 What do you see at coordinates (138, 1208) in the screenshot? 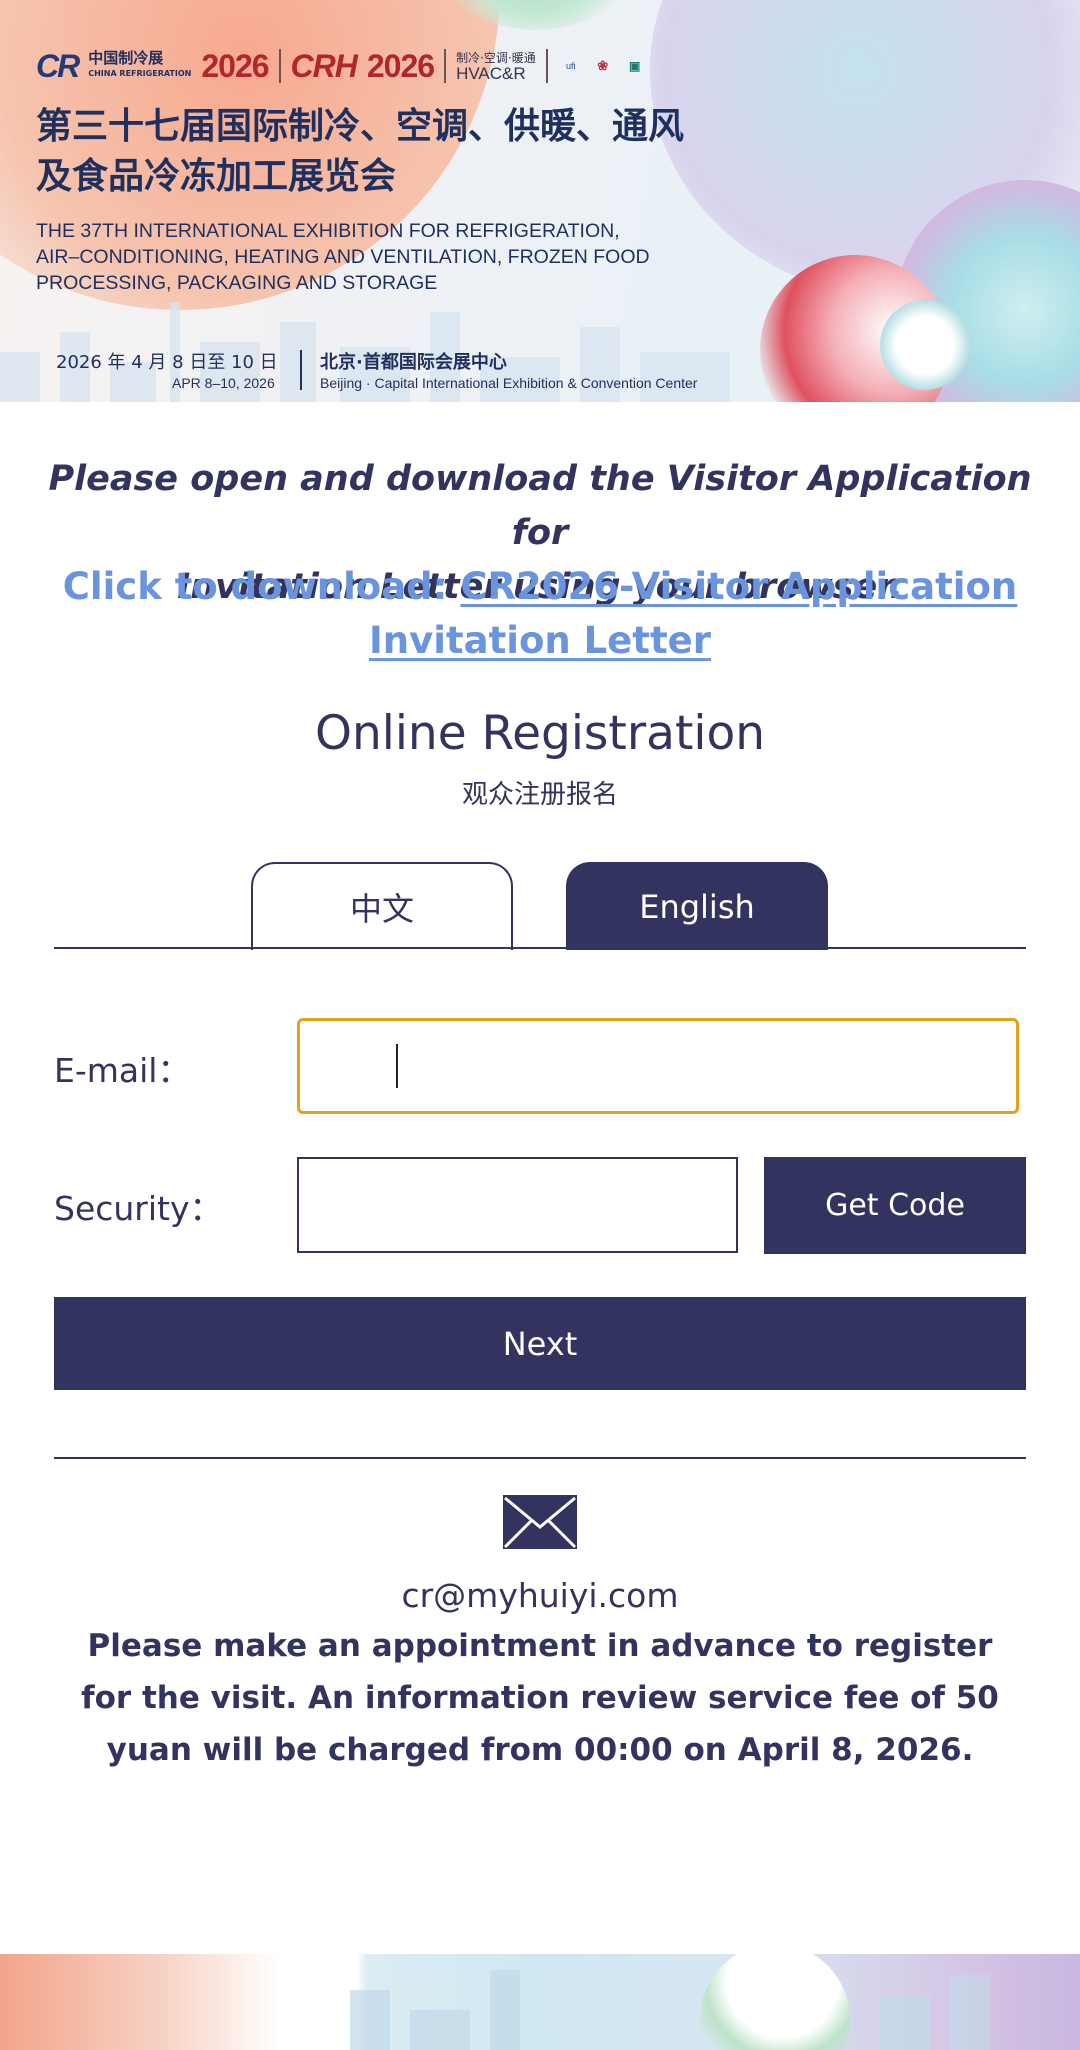
I see `security-label: Security：` at bounding box center [138, 1208].